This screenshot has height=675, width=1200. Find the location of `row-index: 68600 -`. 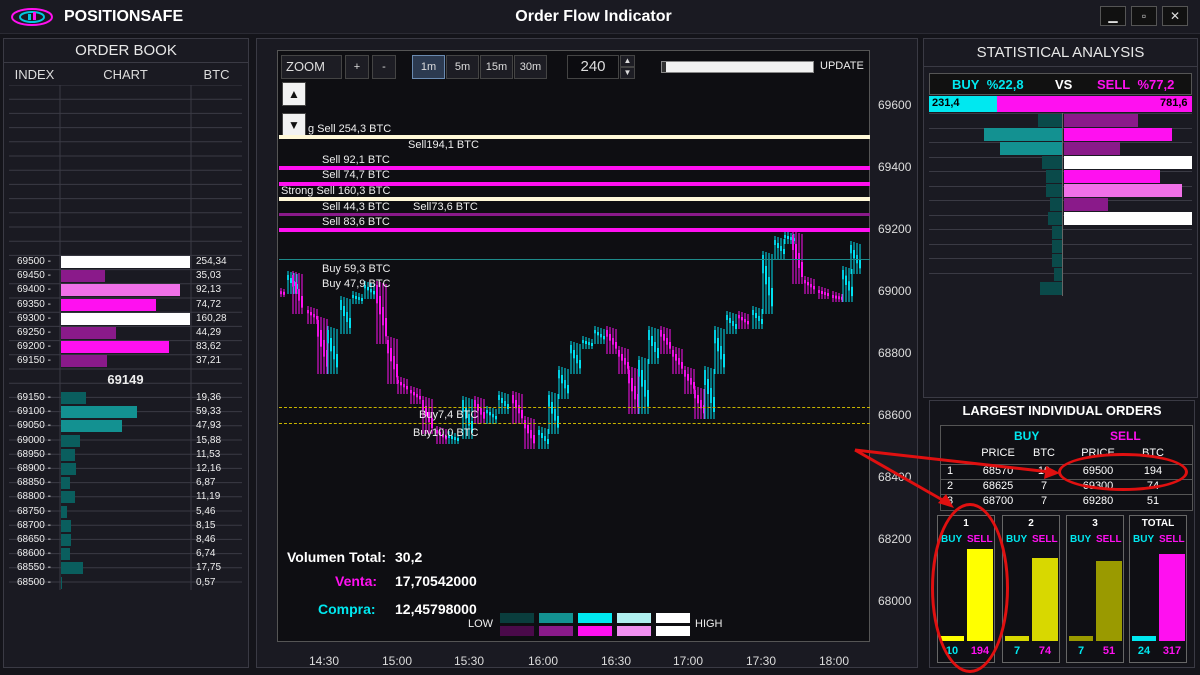

row-index: 68600 - is located at coordinates (34, 554).